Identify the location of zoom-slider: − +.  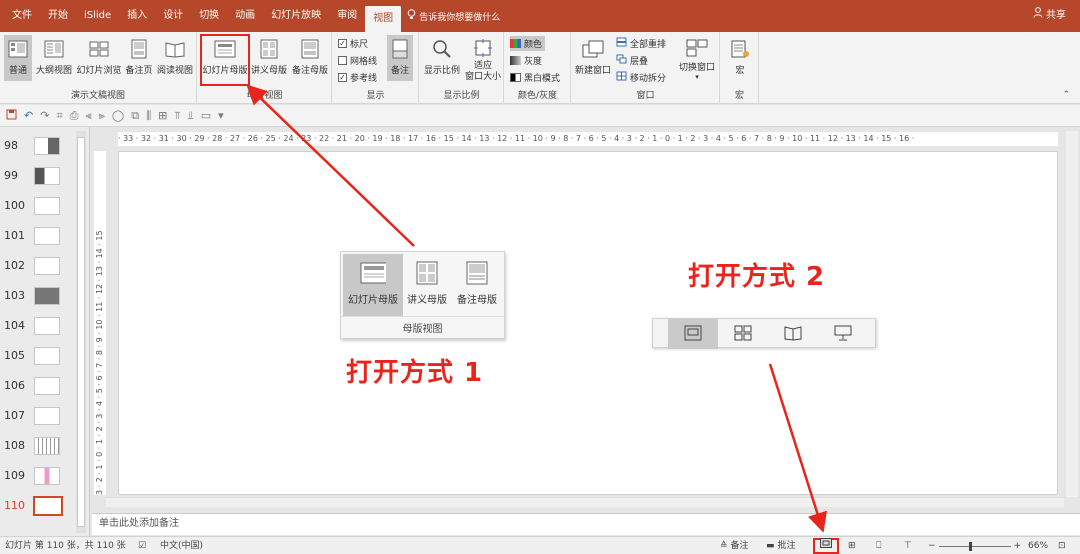
(974, 545).